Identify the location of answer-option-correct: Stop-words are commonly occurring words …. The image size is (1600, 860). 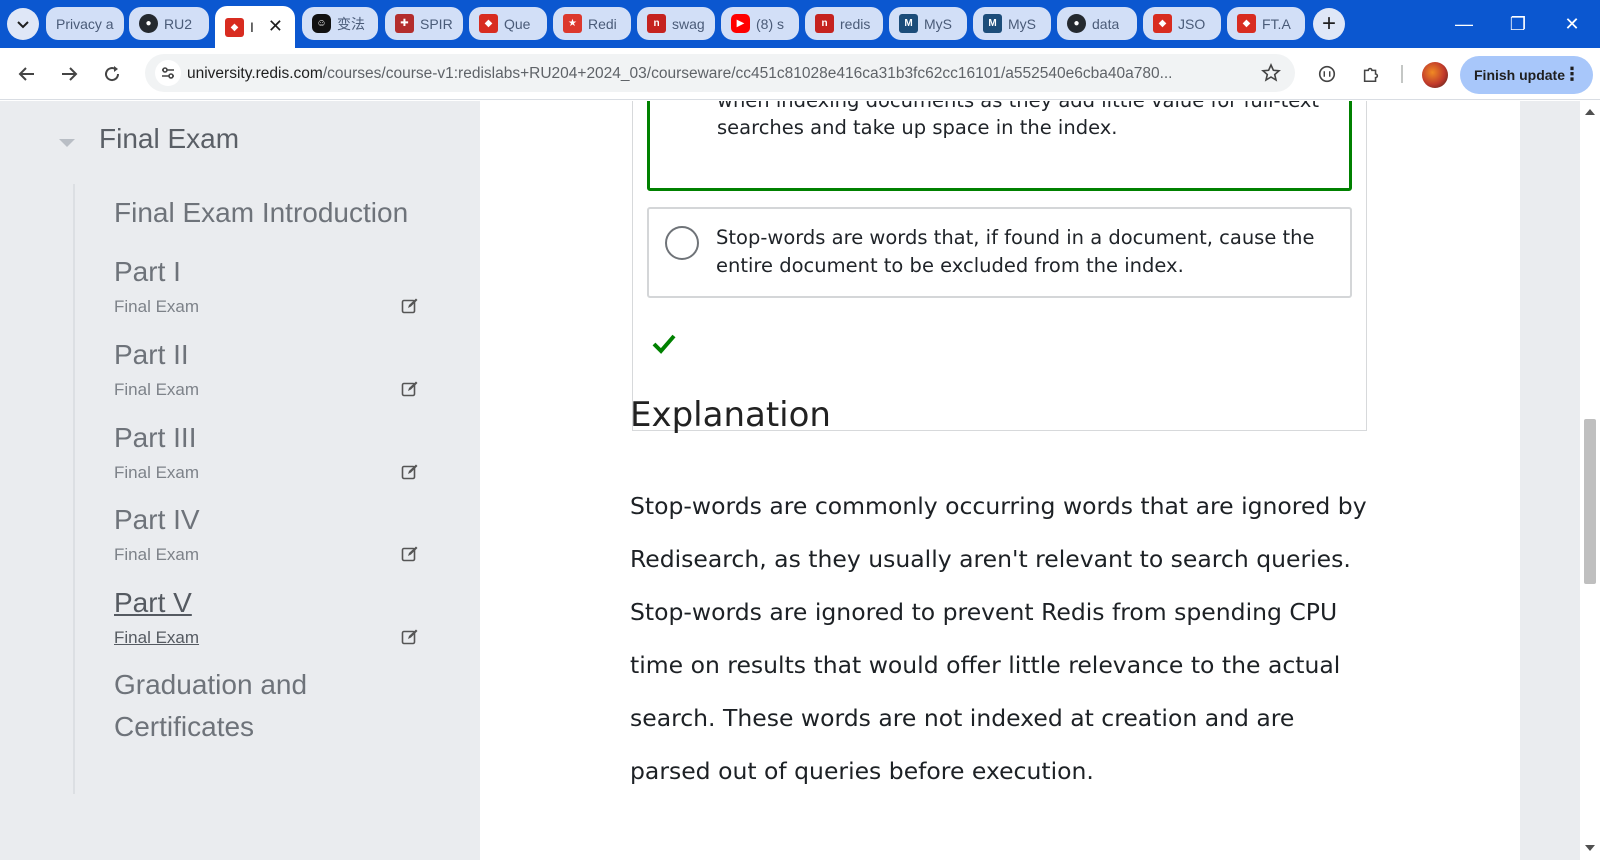
(999, 146).